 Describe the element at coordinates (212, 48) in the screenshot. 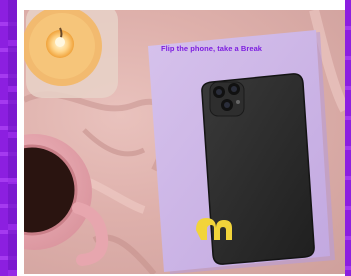

I see `notebook-tagline: Flip the phone, take a Break` at that location.